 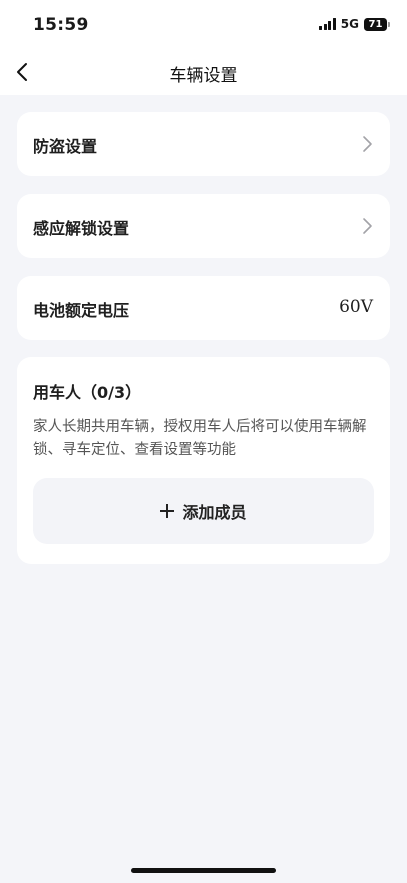 What do you see at coordinates (203, 226) in the screenshot?
I see `proximity-unlock-settings-row: 感应解锁设置` at bounding box center [203, 226].